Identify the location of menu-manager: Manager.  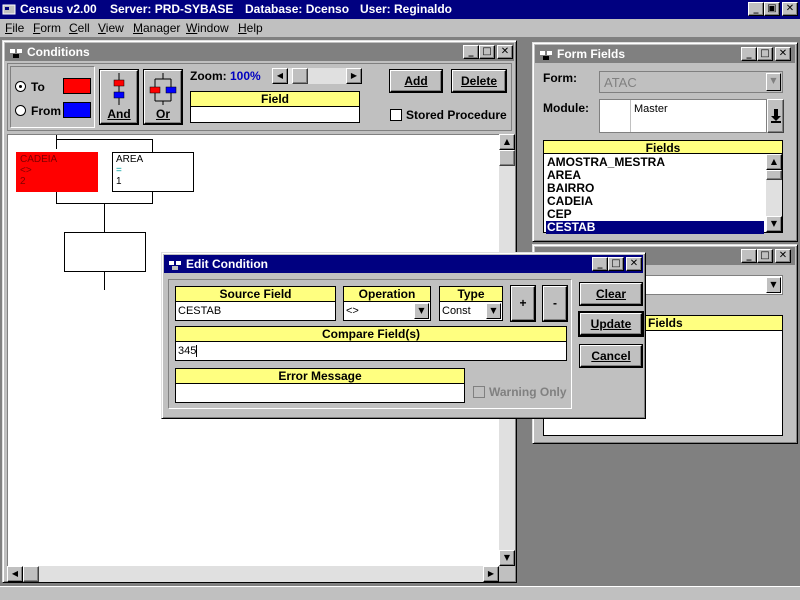
(156, 28).